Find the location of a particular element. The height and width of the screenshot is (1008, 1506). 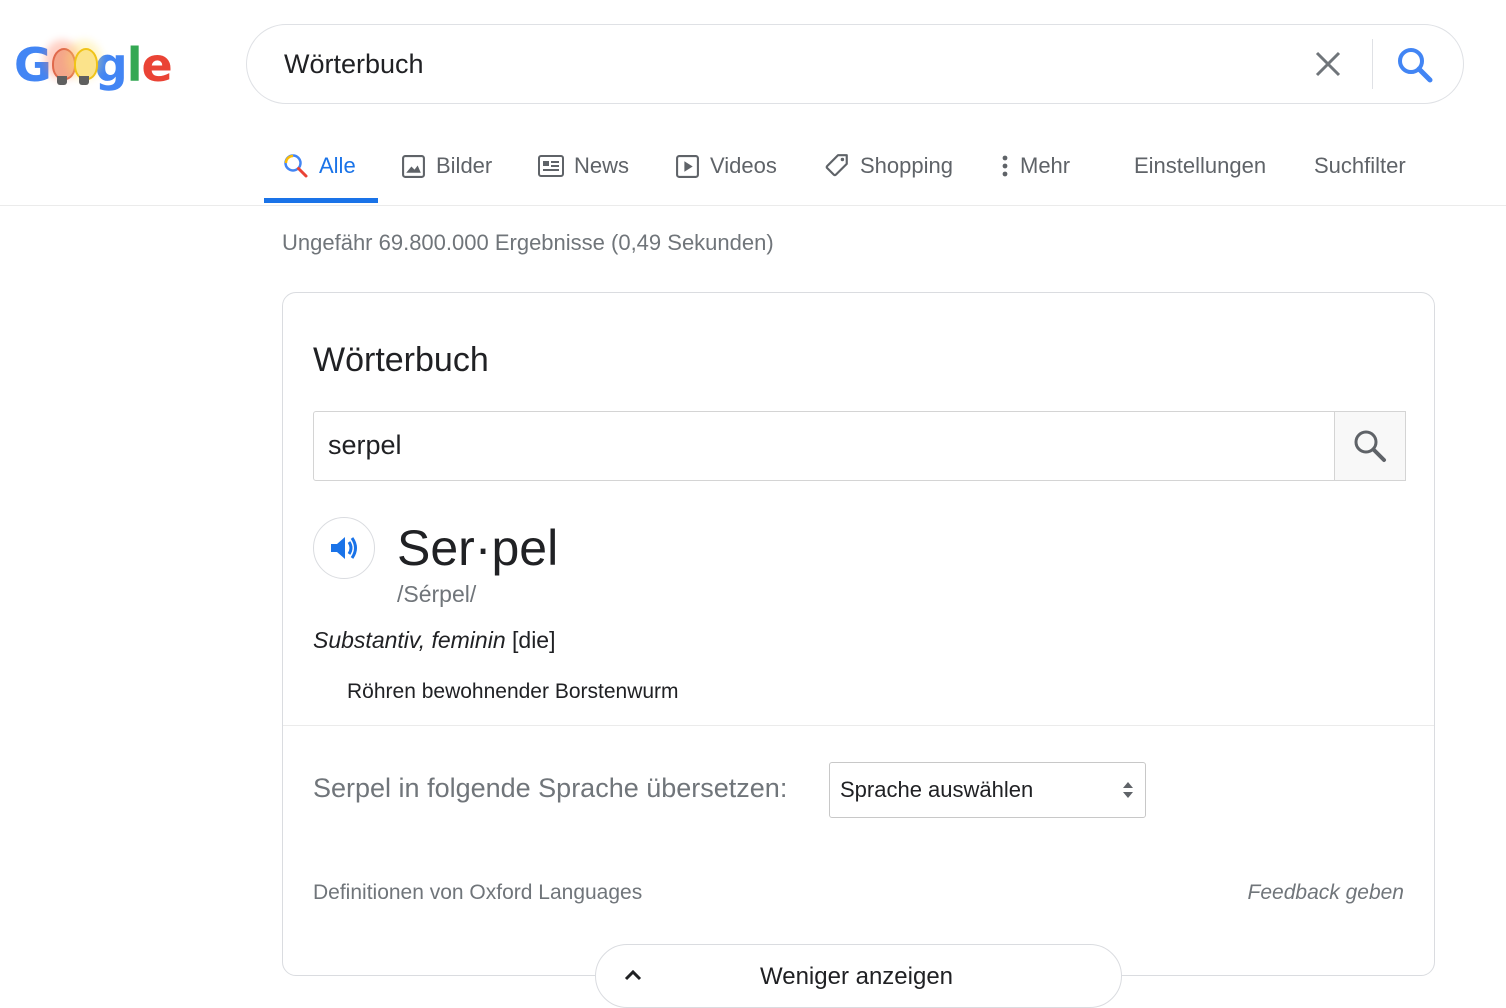

tag-icon is located at coordinates (836, 165).